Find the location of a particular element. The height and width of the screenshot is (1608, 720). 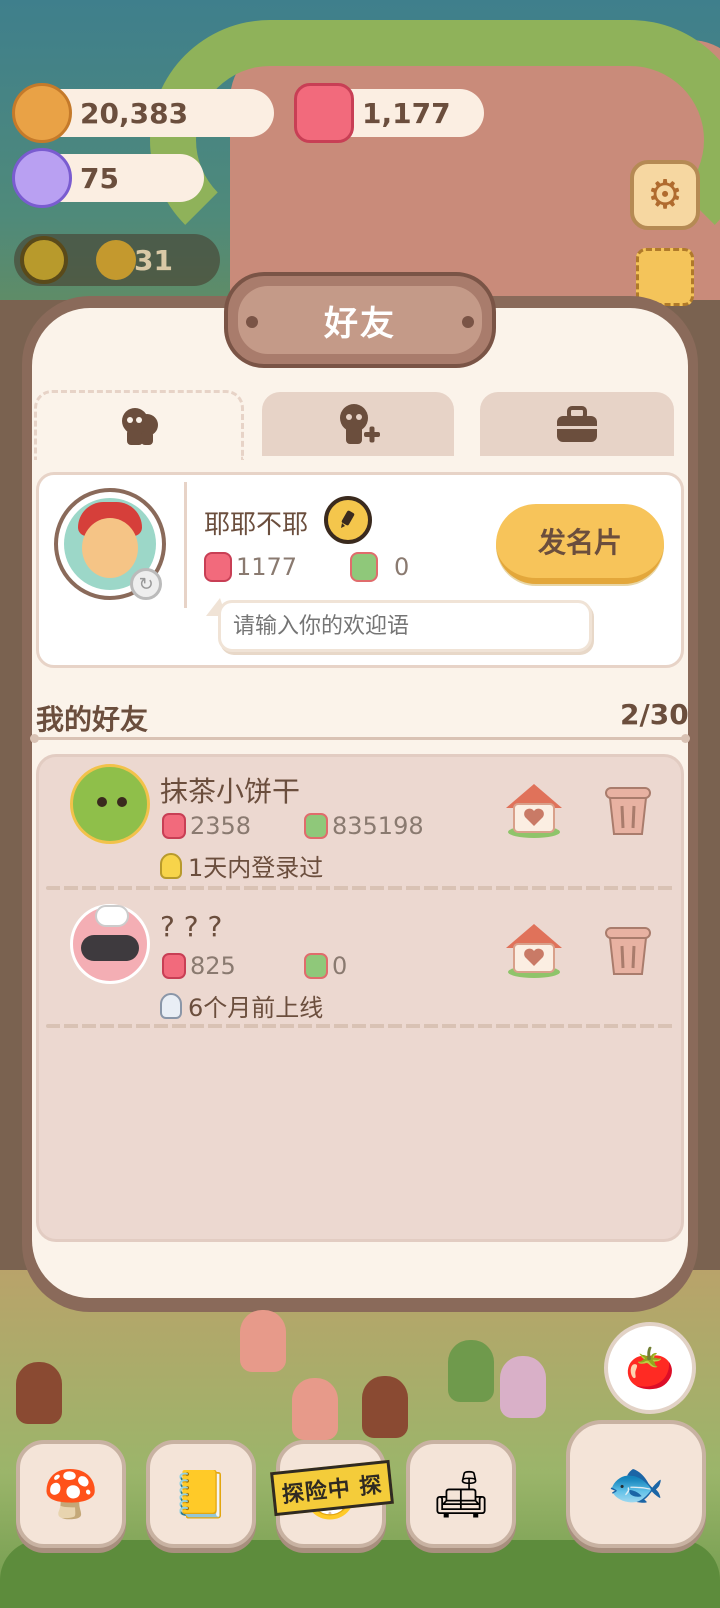

briefcase-icon is located at coordinates (577, 424).